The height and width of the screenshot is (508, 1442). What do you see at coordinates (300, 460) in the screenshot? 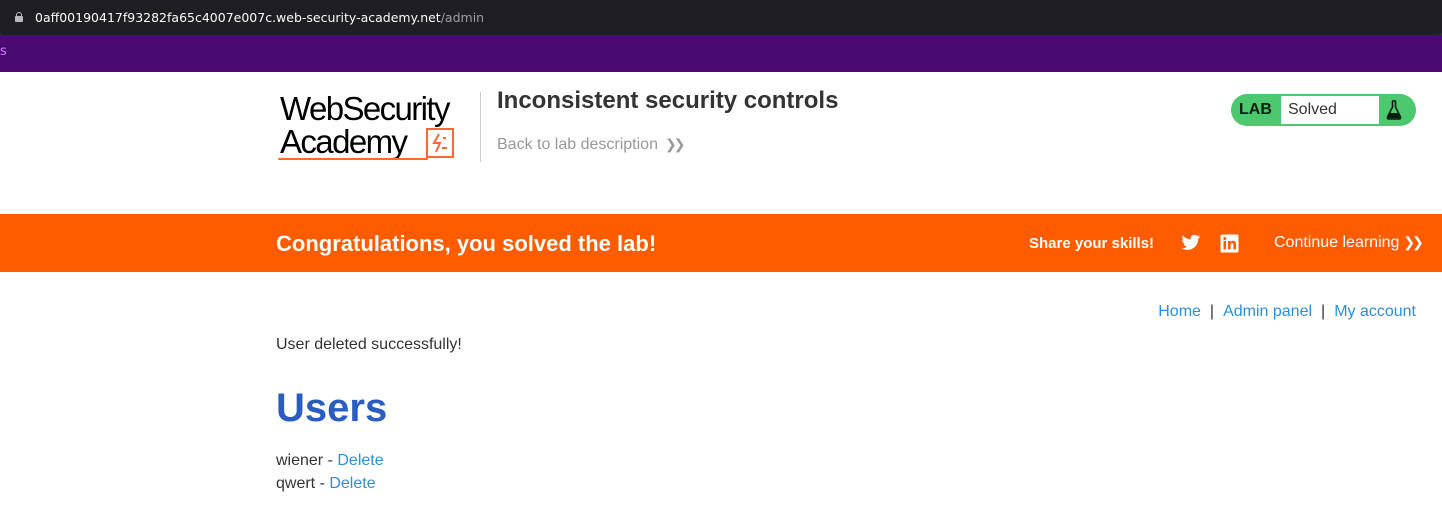
I see `user-name: wiener` at bounding box center [300, 460].